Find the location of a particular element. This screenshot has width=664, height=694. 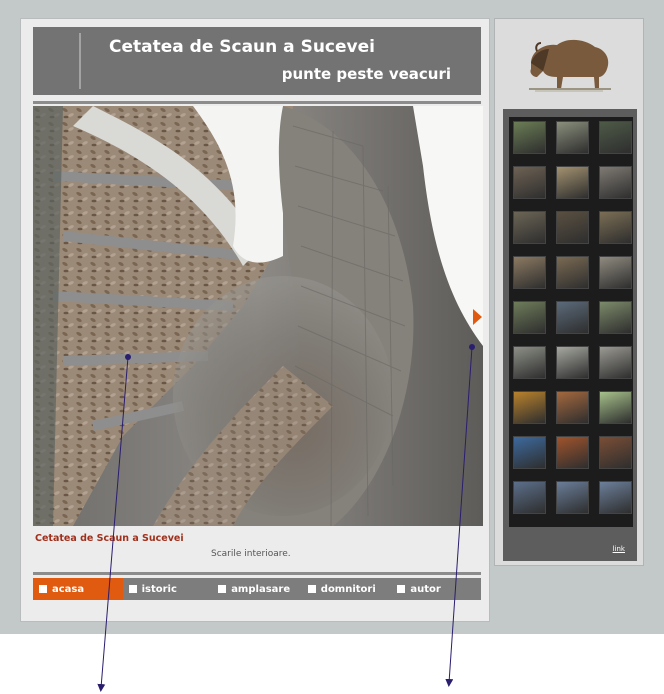

header-divider is located at coordinates (80, 61).